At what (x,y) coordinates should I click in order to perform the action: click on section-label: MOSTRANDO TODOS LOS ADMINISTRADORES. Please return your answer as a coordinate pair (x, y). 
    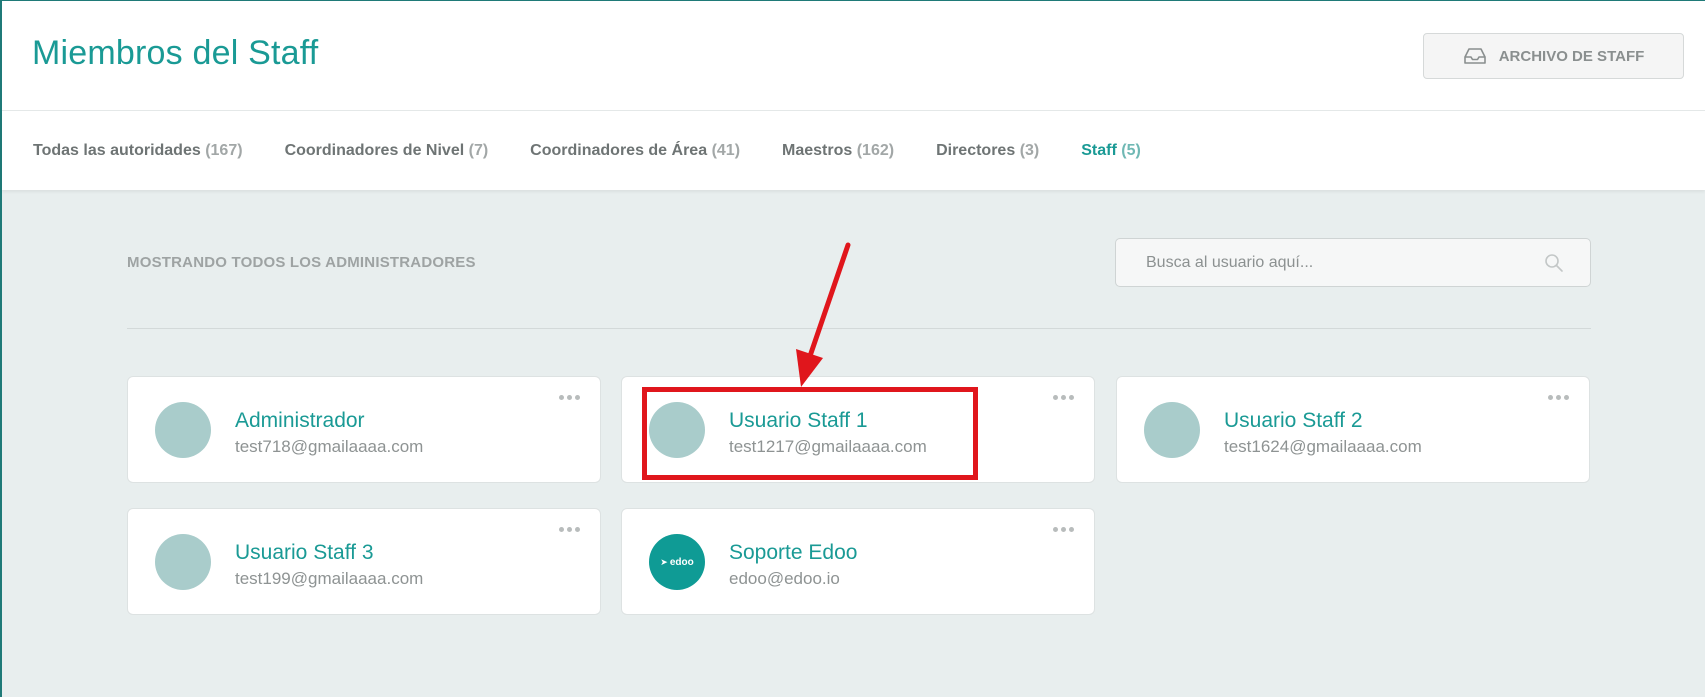
    Looking at the image, I should click on (301, 262).